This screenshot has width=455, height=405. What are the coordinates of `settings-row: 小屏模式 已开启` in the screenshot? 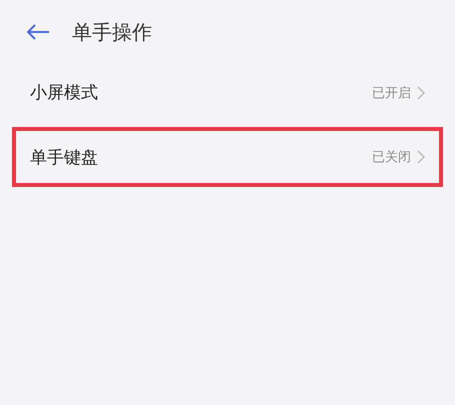 It's located at (227, 94).